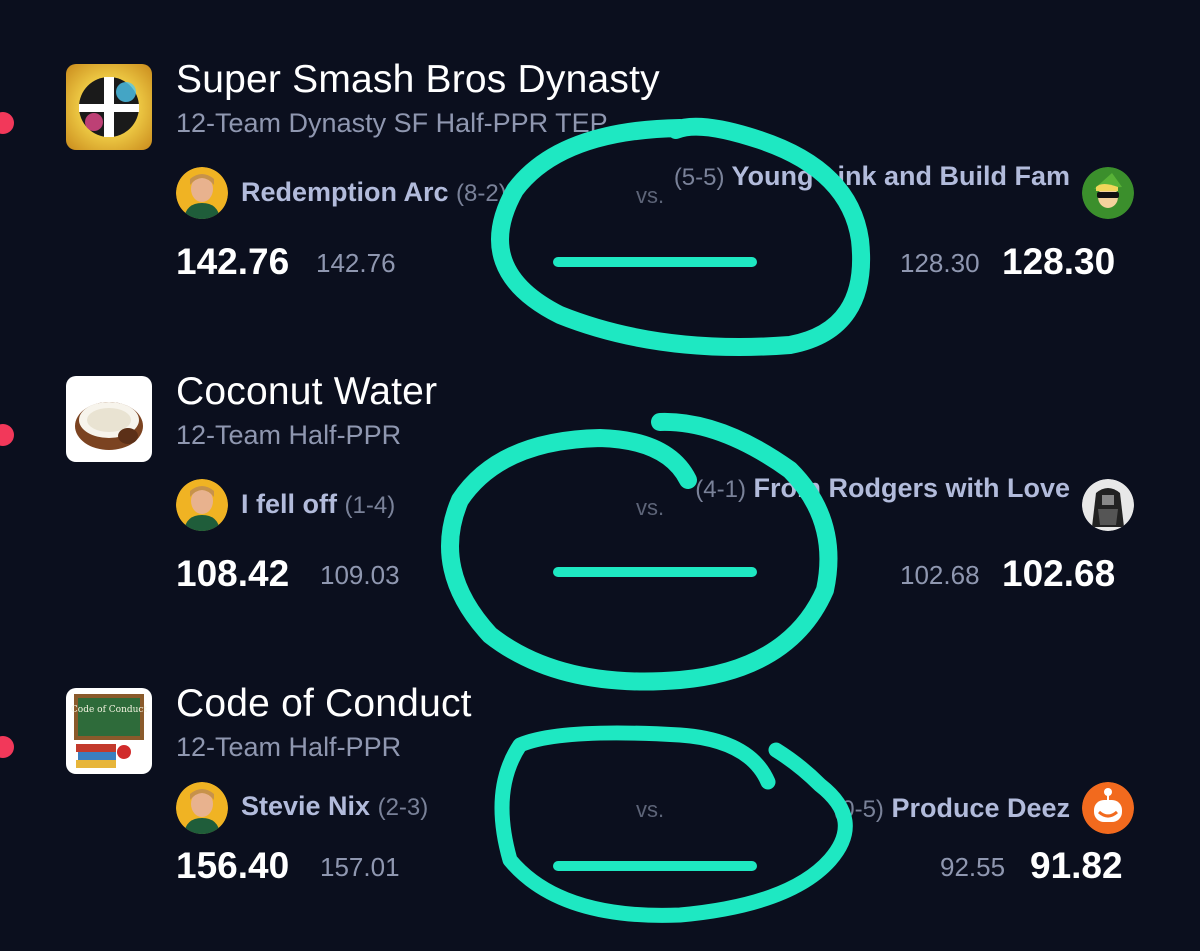 This screenshot has height=951, width=1200. I want to click on league-subtitle: 12-Team Dynasty SF Half-PPR TEP, so click(392, 123).